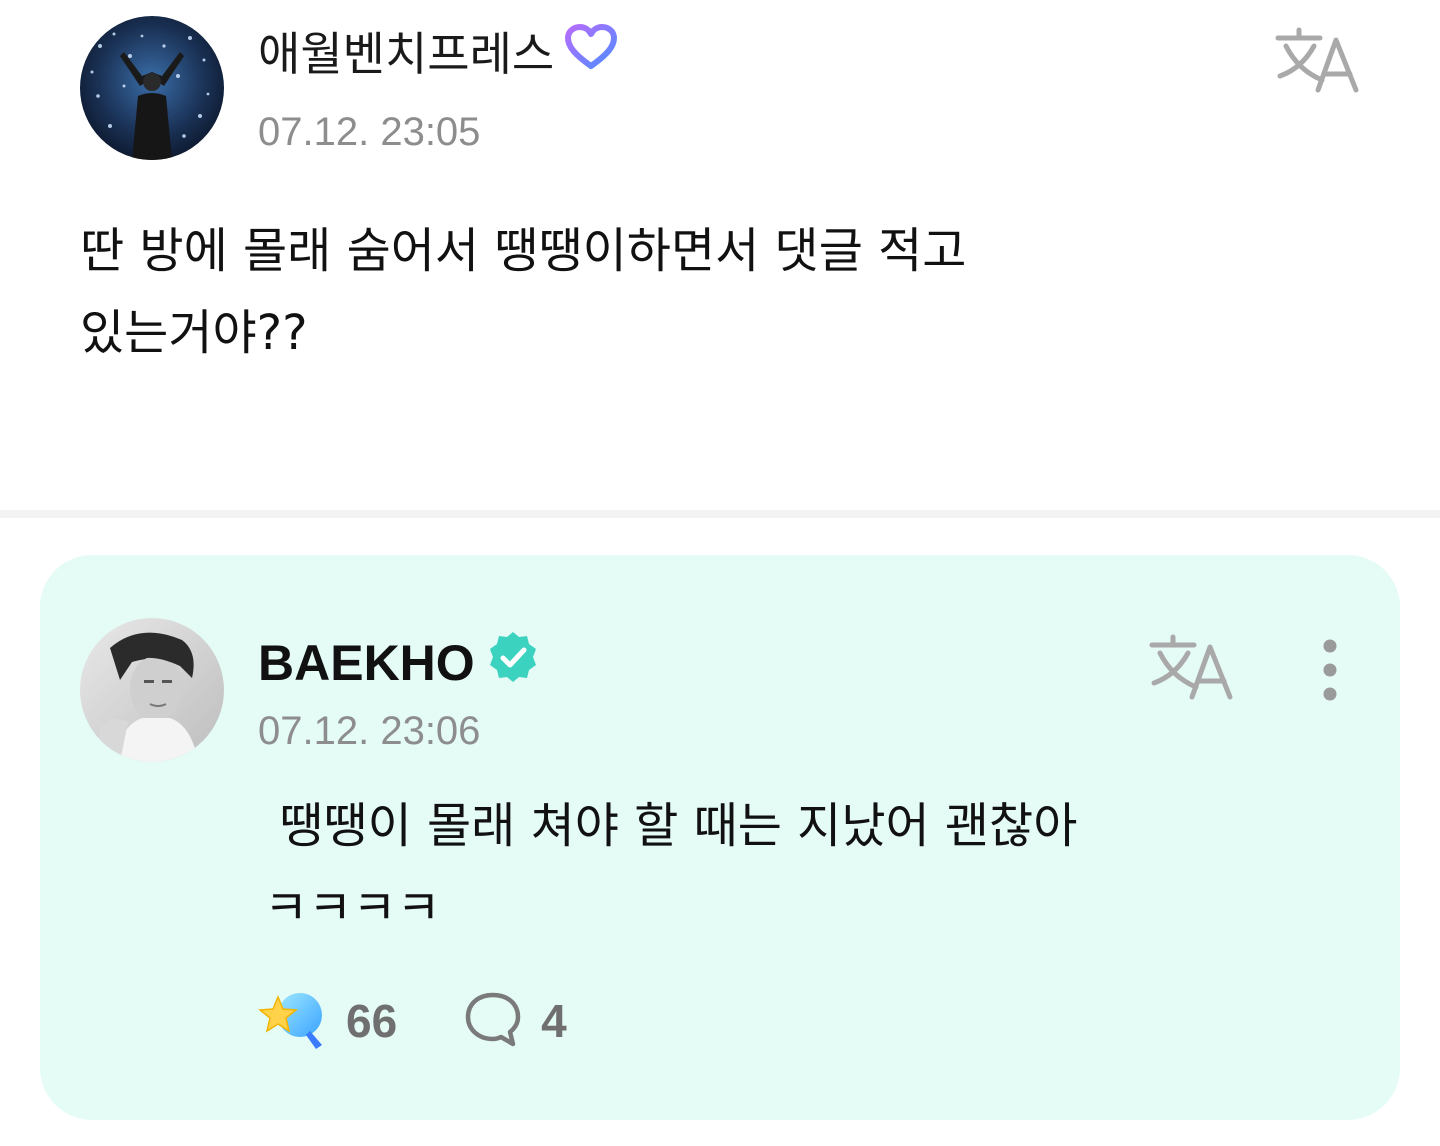 Image resolution: width=1440 pixels, height=1146 pixels. Describe the element at coordinates (152, 690) in the screenshot. I see `artist-avatar` at that location.